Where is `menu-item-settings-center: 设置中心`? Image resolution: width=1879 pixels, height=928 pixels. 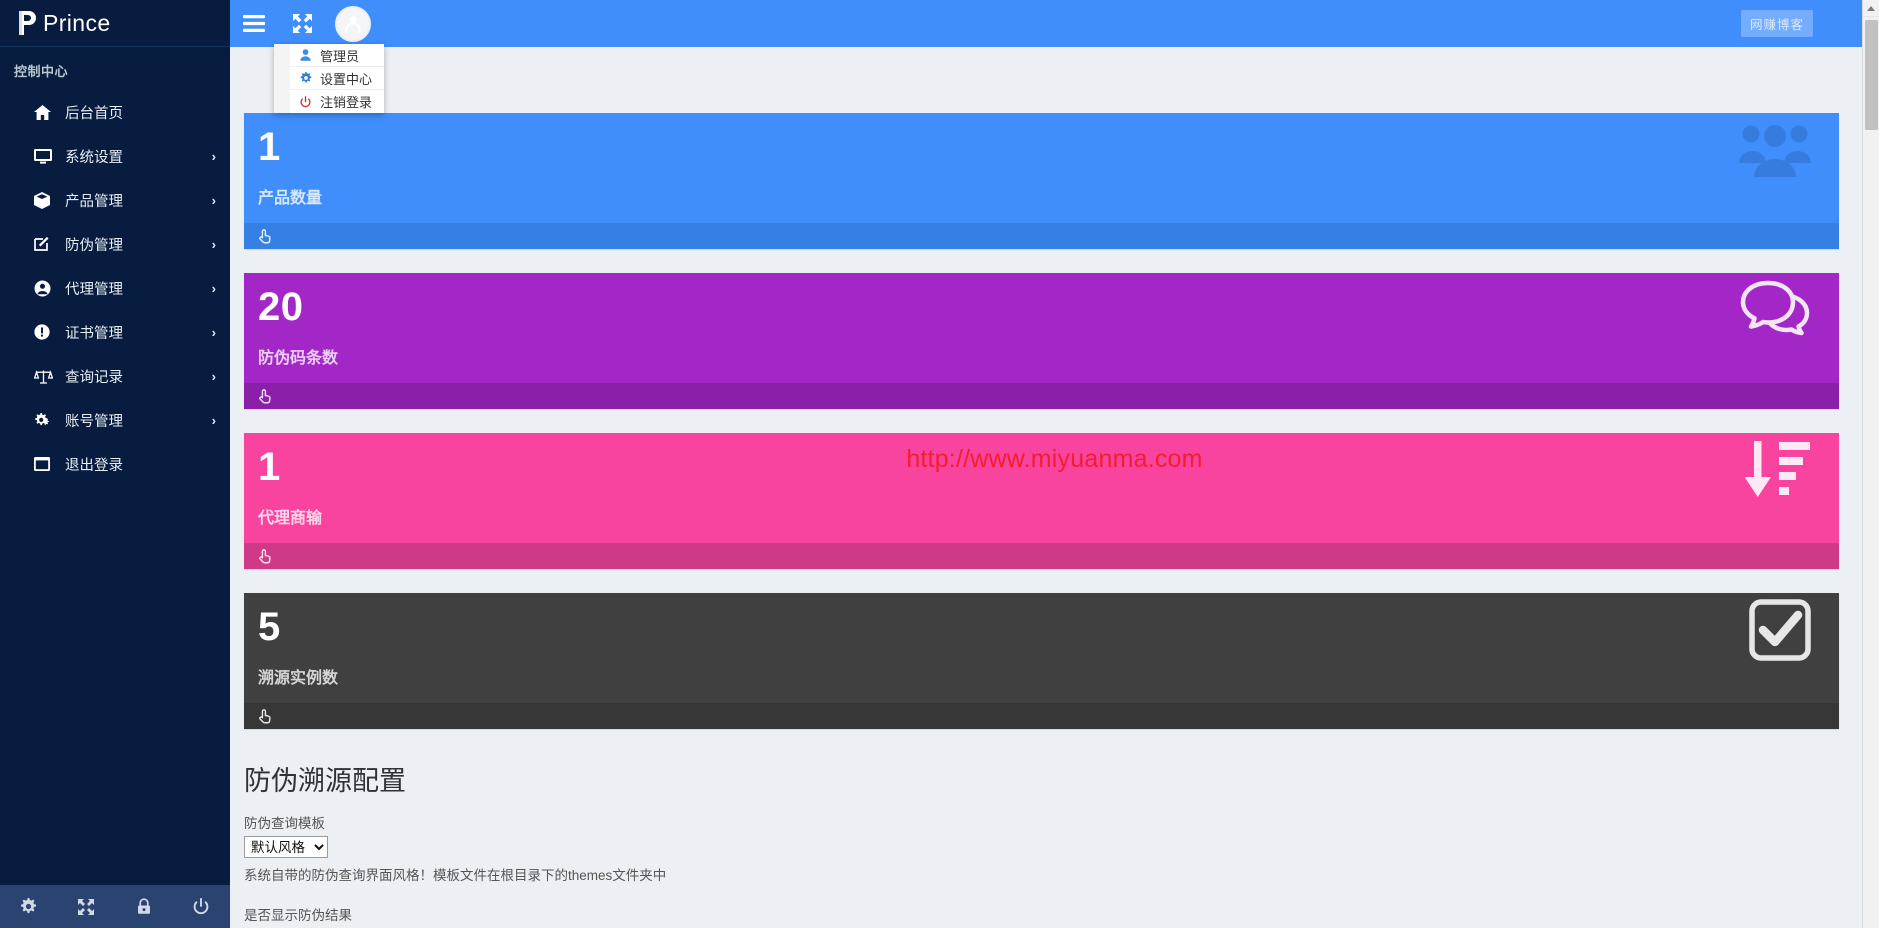 menu-item-settings-center: 设置中心 is located at coordinates (337, 78).